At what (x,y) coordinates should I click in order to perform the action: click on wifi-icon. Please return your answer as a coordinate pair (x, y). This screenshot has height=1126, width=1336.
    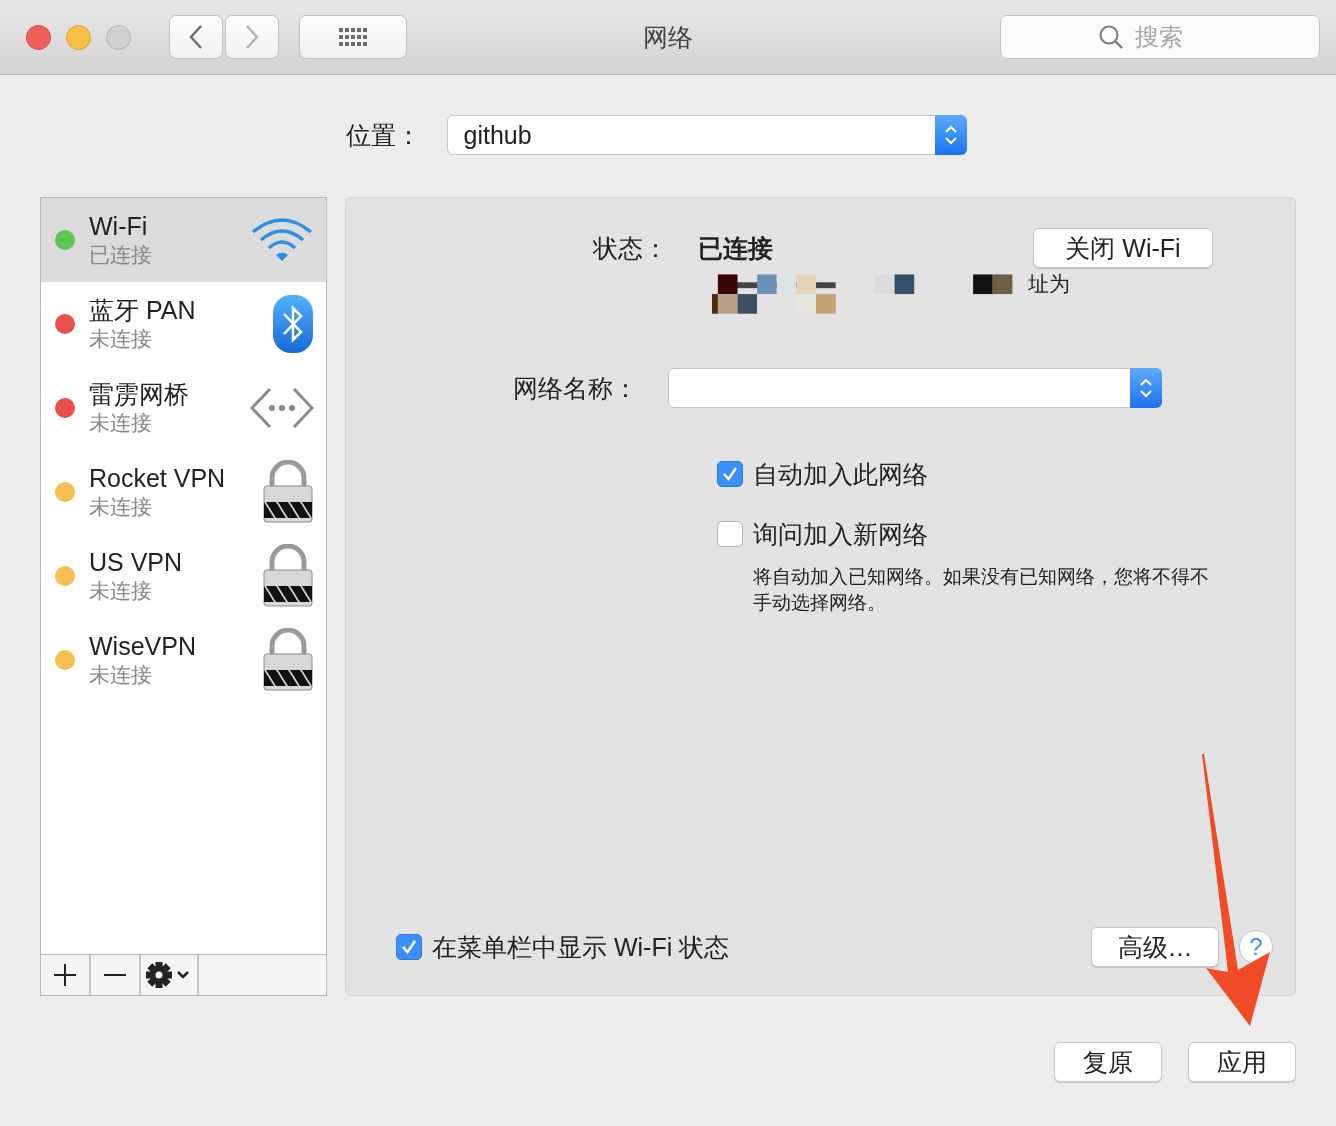
    Looking at the image, I should click on (282, 240).